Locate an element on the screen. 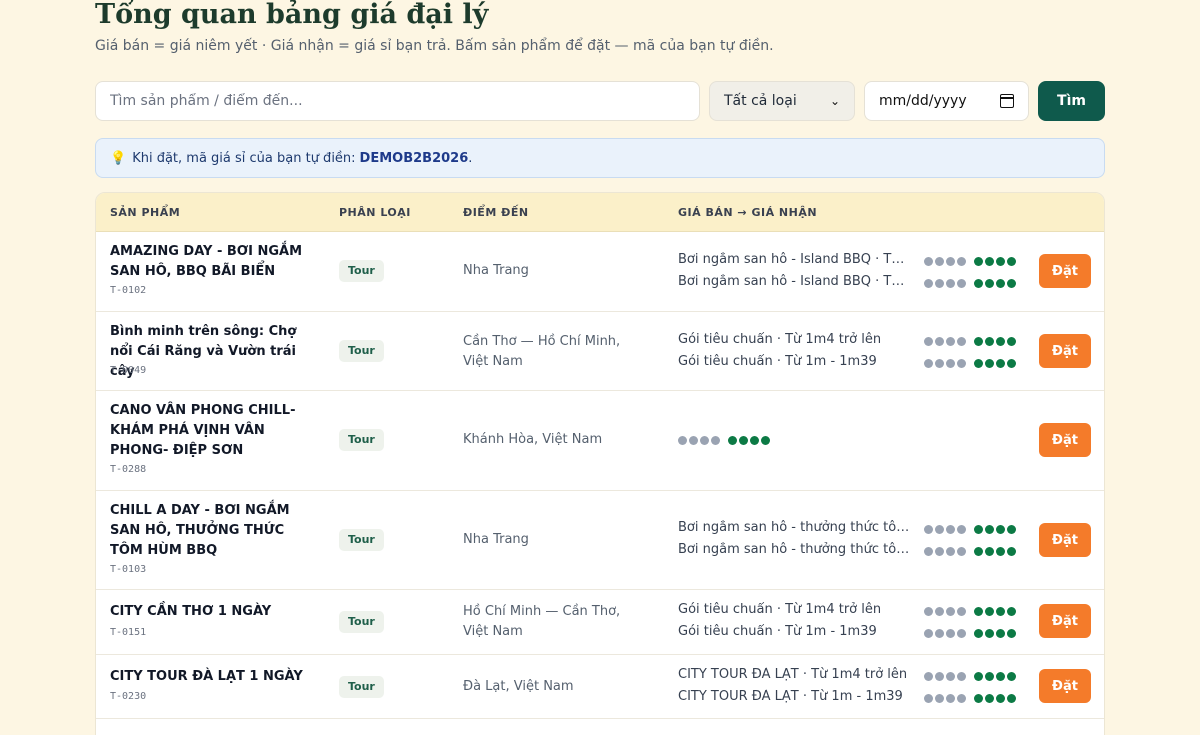 The height and width of the screenshot is (735, 1200). date-input: mm/dd/yyyy is located at coordinates (946, 101).